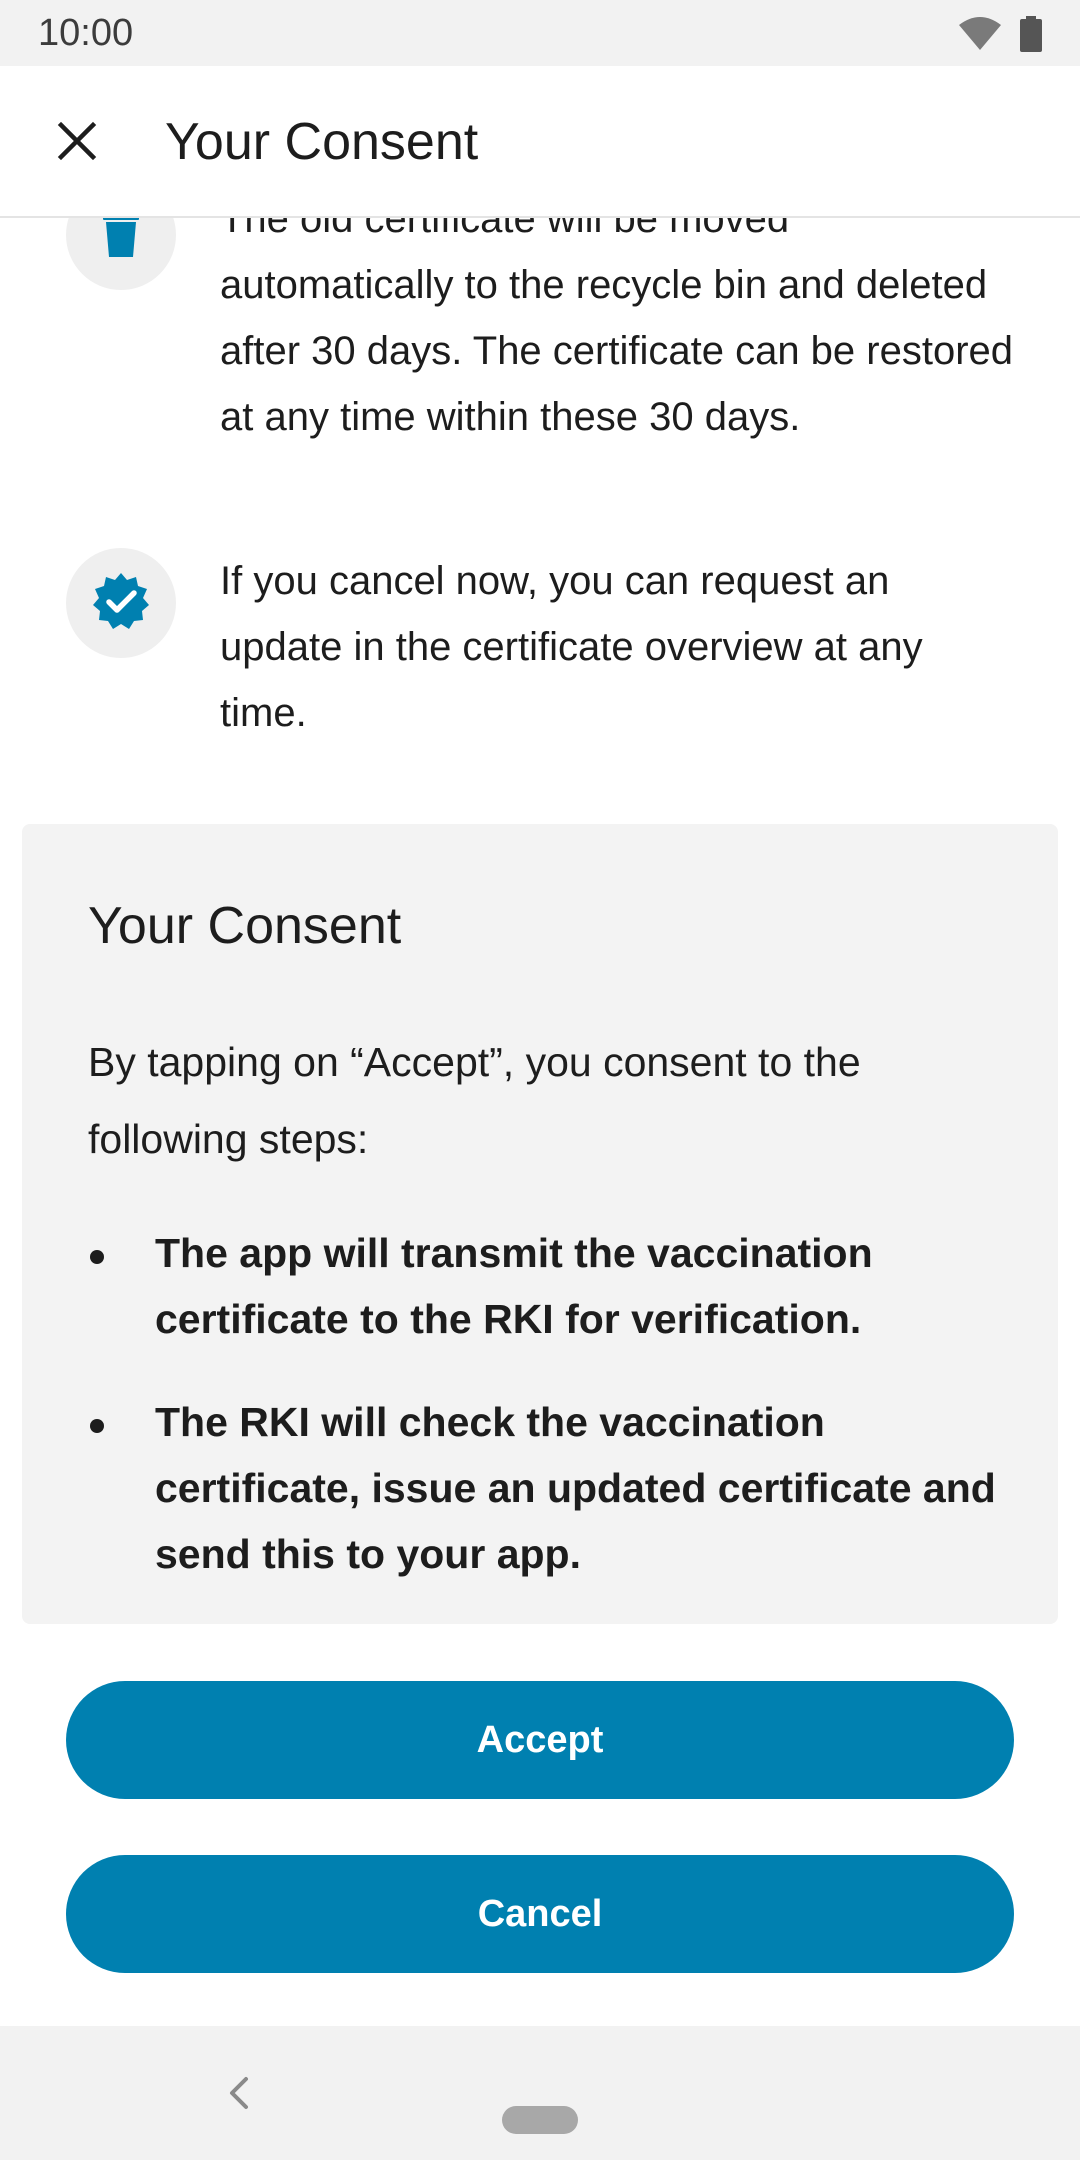 The width and height of the screenshot is (1080, 2160). I want to click on status-time: 10:00, so click(86, 33).